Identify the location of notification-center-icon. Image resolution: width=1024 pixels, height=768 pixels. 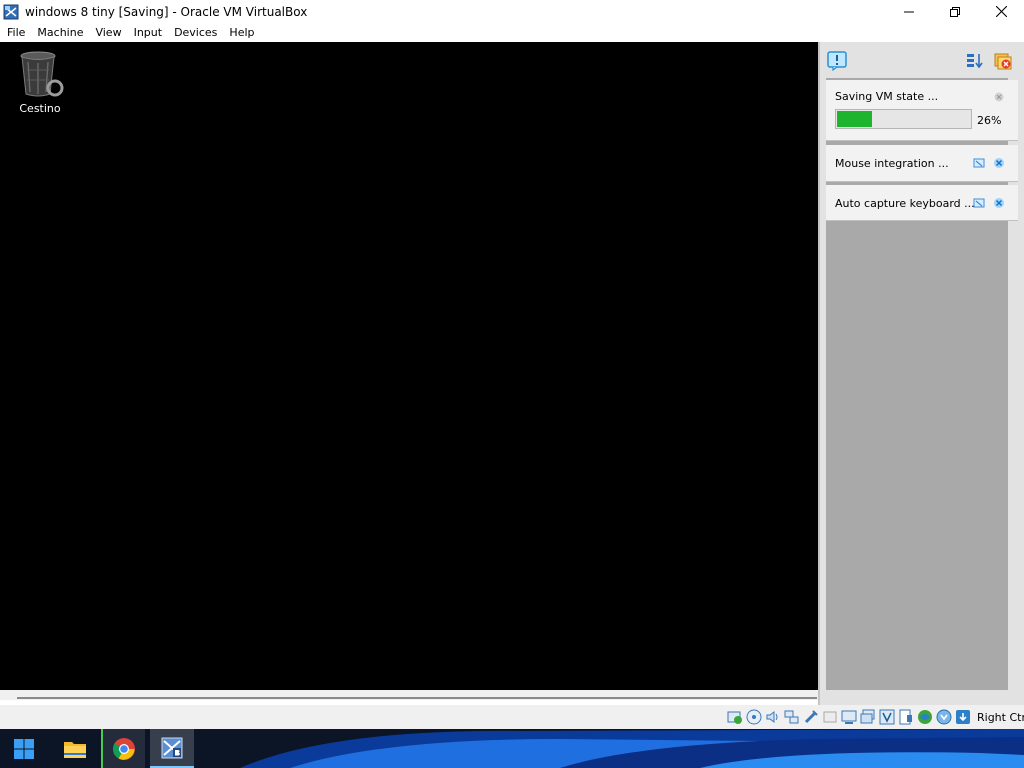
(837, 61).